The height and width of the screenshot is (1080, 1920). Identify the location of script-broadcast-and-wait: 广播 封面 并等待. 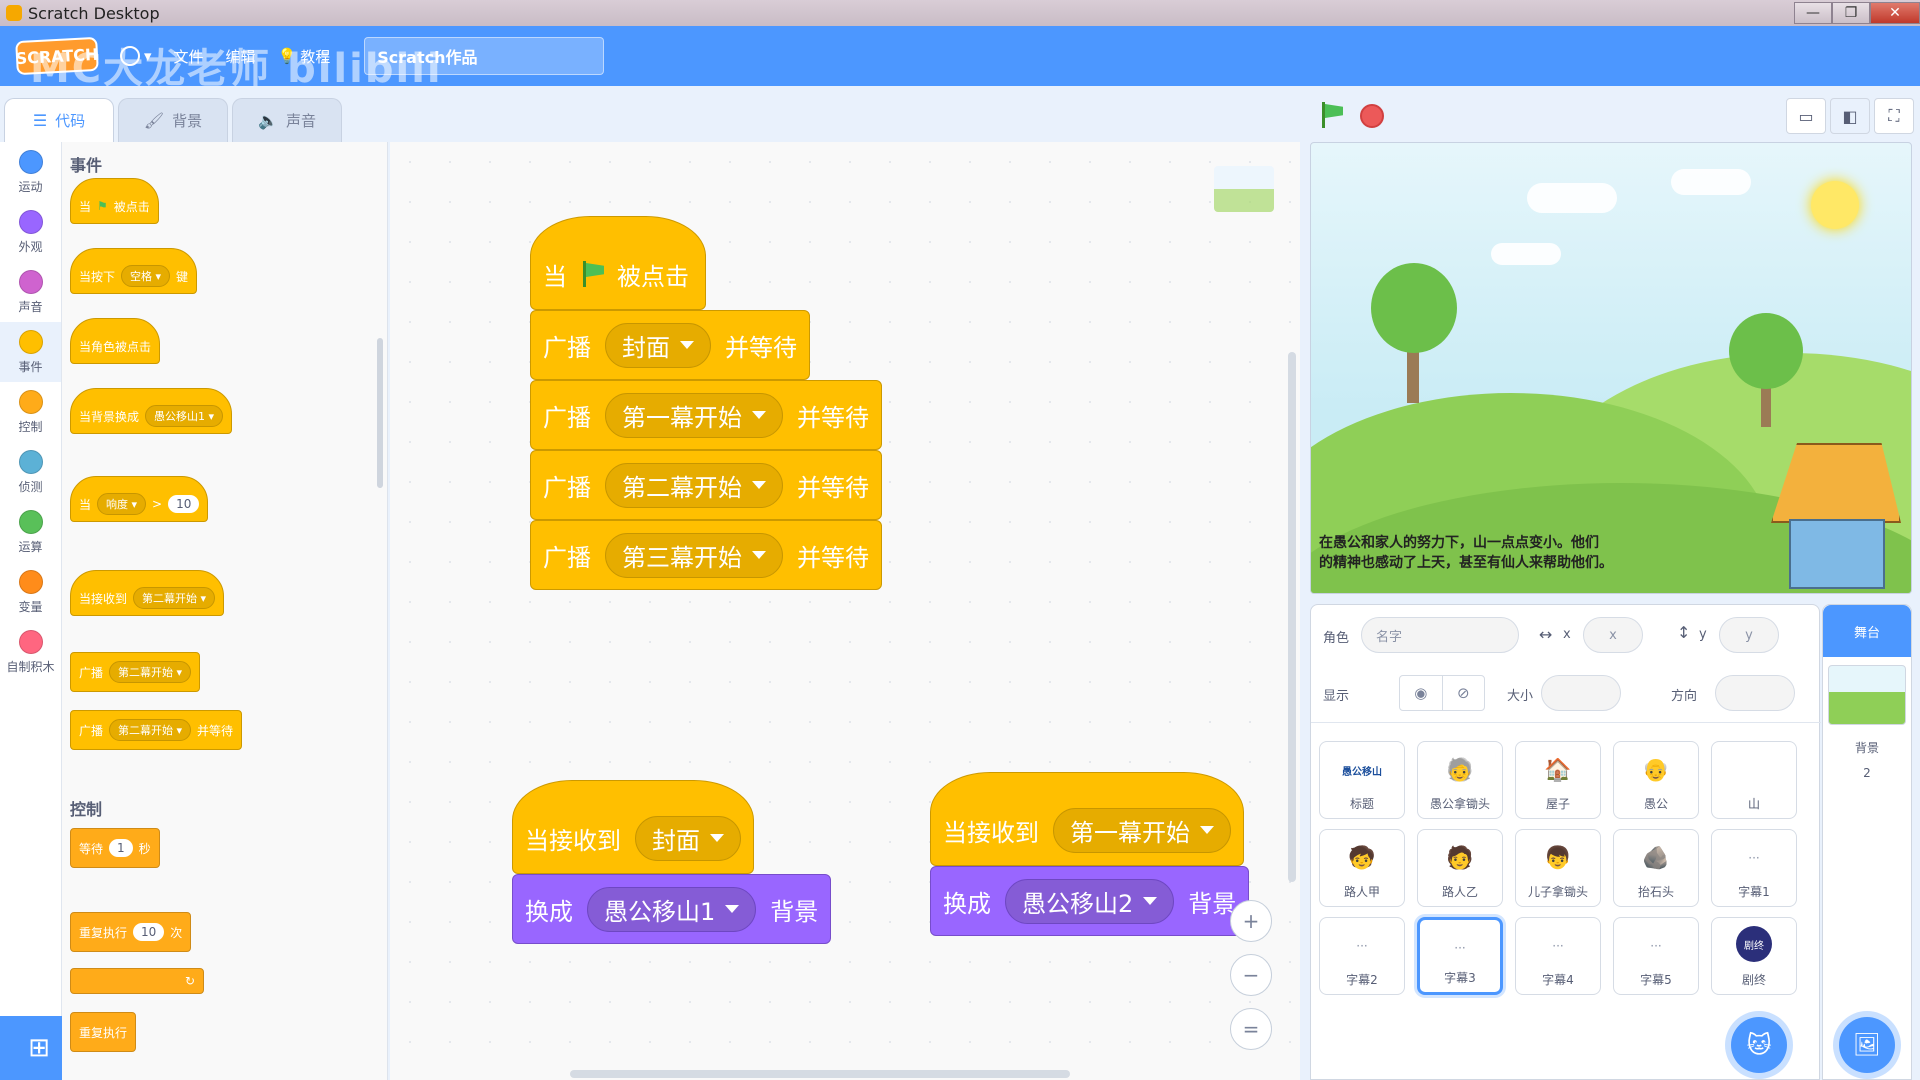
(670, 345).